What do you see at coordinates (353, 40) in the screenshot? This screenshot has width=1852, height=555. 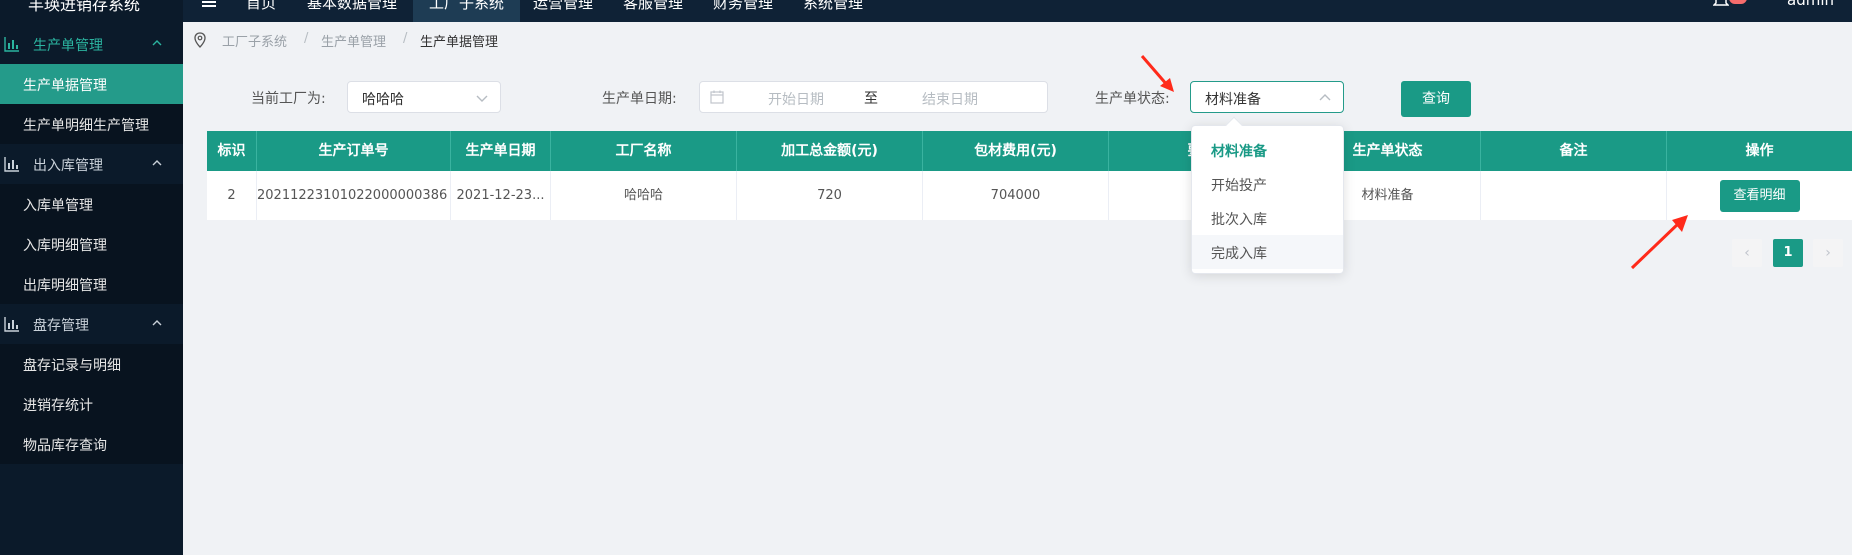 I see `breadcrumb-item: 生产单管理` at bounding box center [353, 40].